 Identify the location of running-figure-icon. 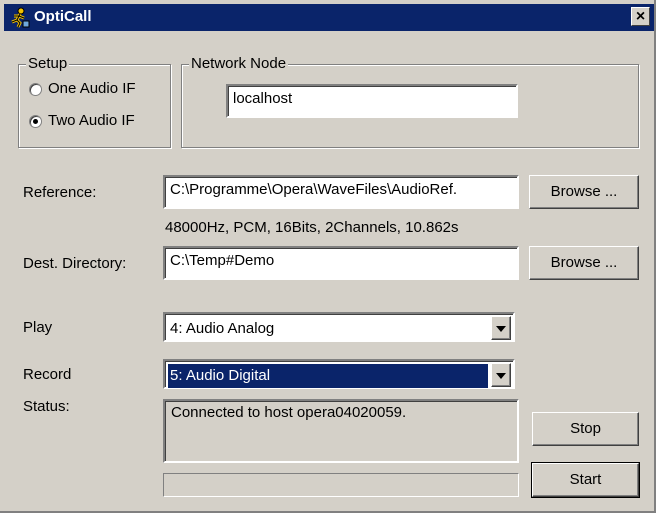
(20, 17).